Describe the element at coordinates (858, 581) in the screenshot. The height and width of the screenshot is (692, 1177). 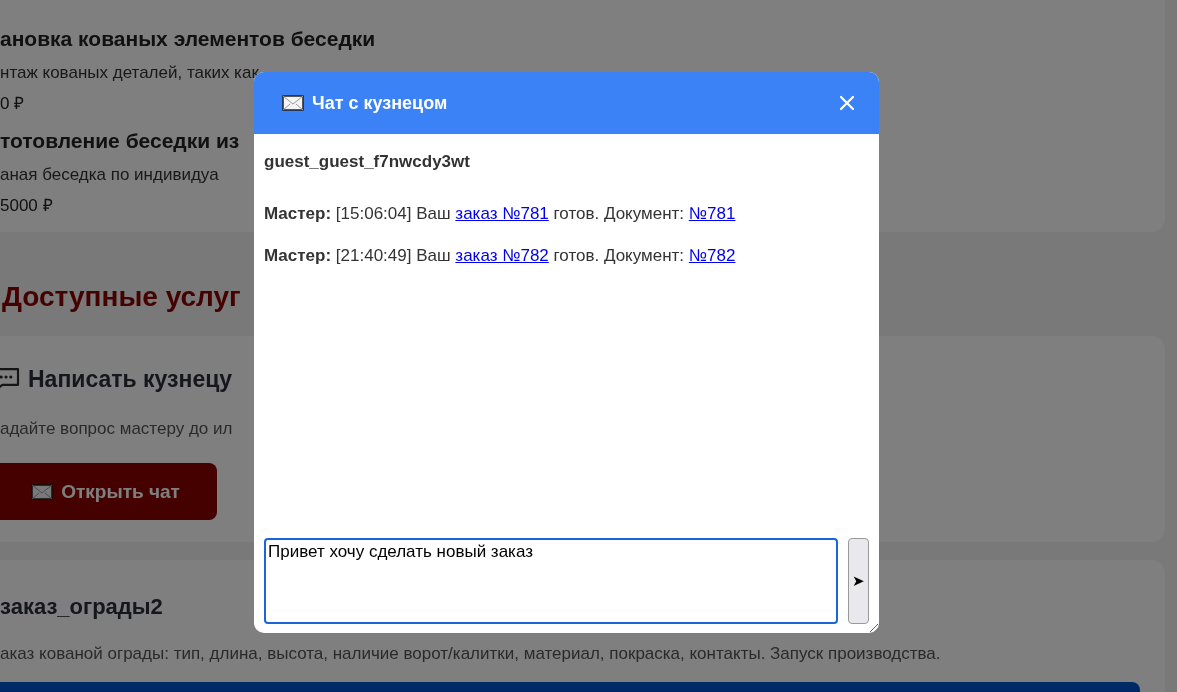
I see `send-button: ➤` at that location.